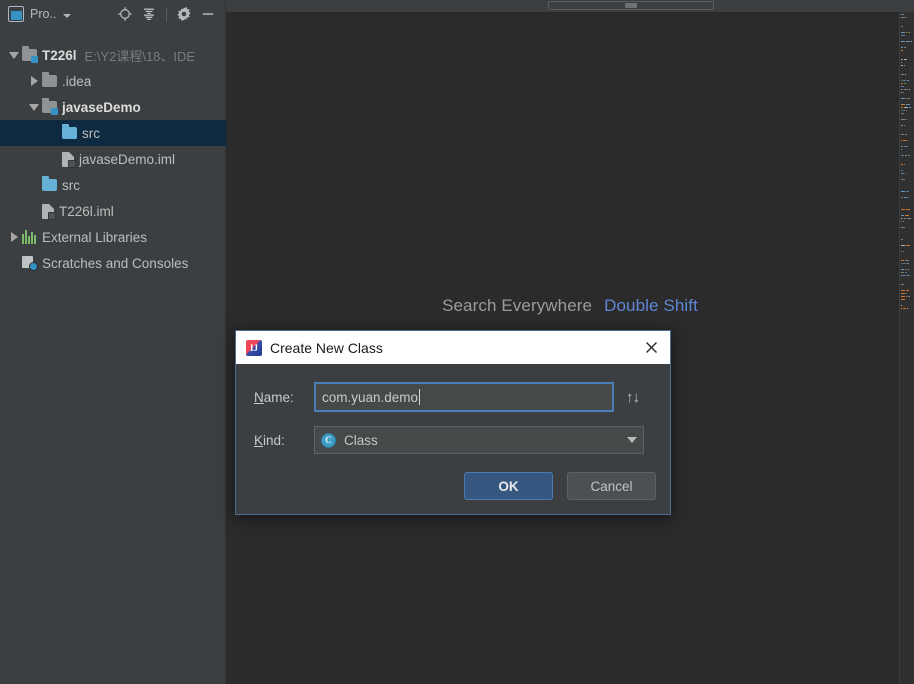 Image resolution: width=914 pixels, height=684 pixels. I want to click on tree-row: Scratches and Consoles, so click(113, 263).